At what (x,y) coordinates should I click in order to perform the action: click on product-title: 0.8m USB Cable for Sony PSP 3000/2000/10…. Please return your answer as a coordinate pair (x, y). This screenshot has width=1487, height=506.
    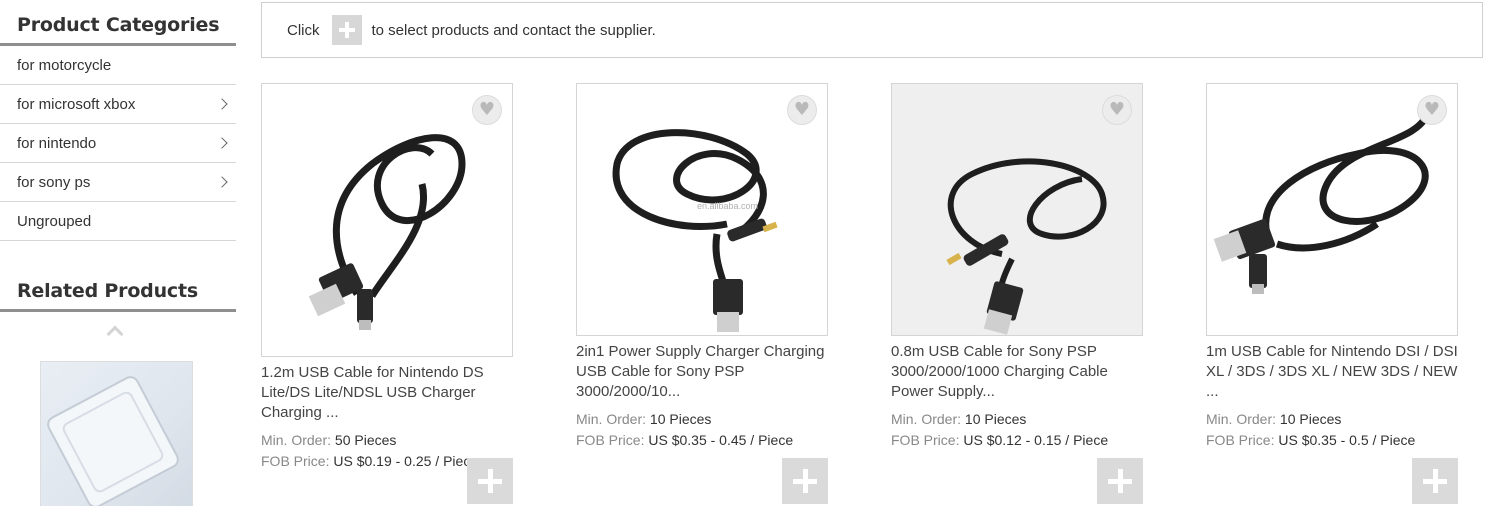
    Looking at the image, I should click on (1017, 372).